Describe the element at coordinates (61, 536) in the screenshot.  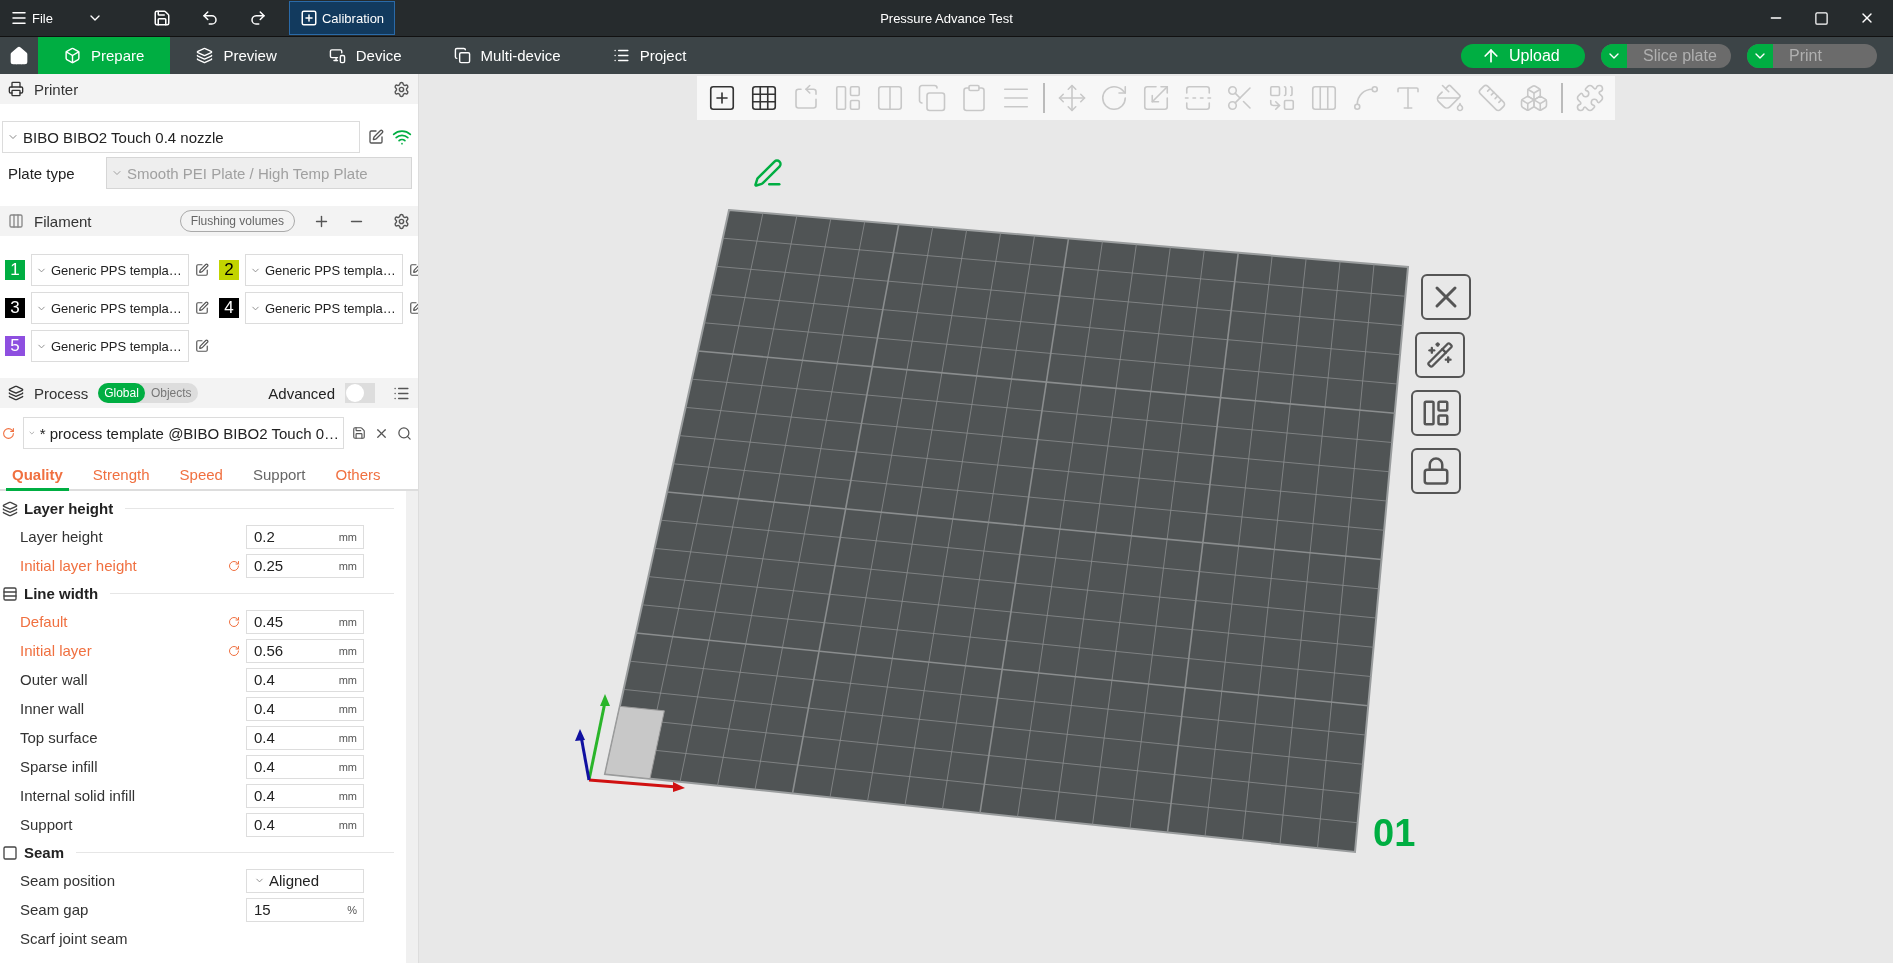
I see `setting-label: Layer height` at that location.